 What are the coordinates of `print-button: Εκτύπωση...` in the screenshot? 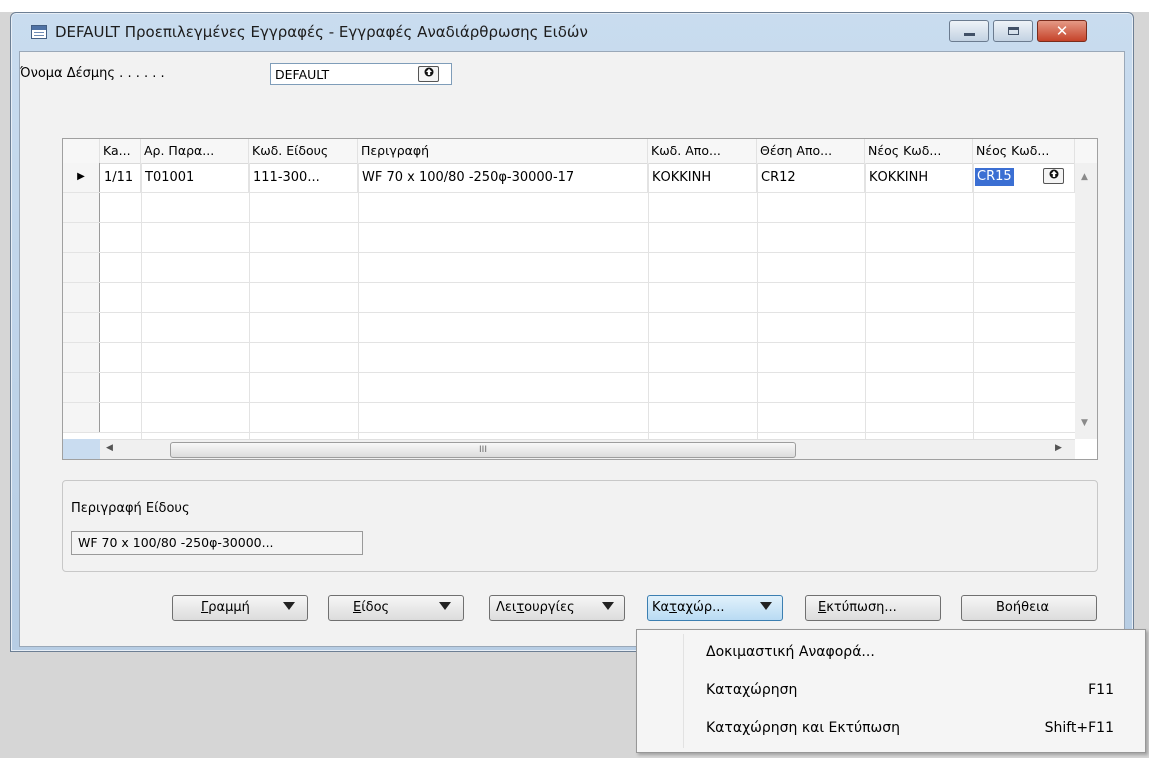 It's located at (873, 608).